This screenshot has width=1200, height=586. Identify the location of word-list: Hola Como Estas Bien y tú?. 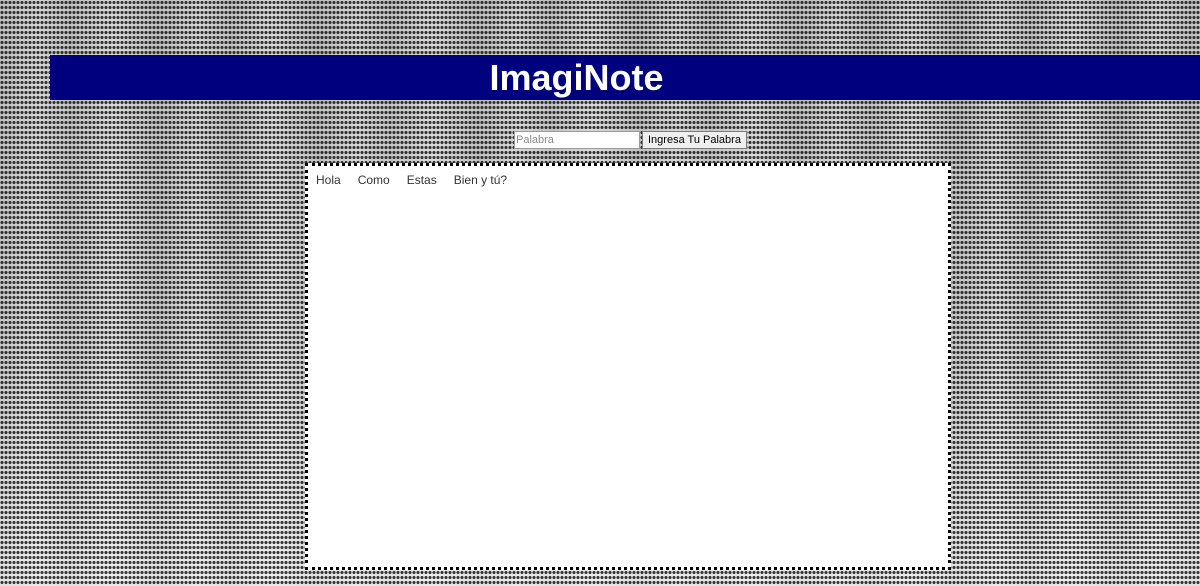
(420, 180).